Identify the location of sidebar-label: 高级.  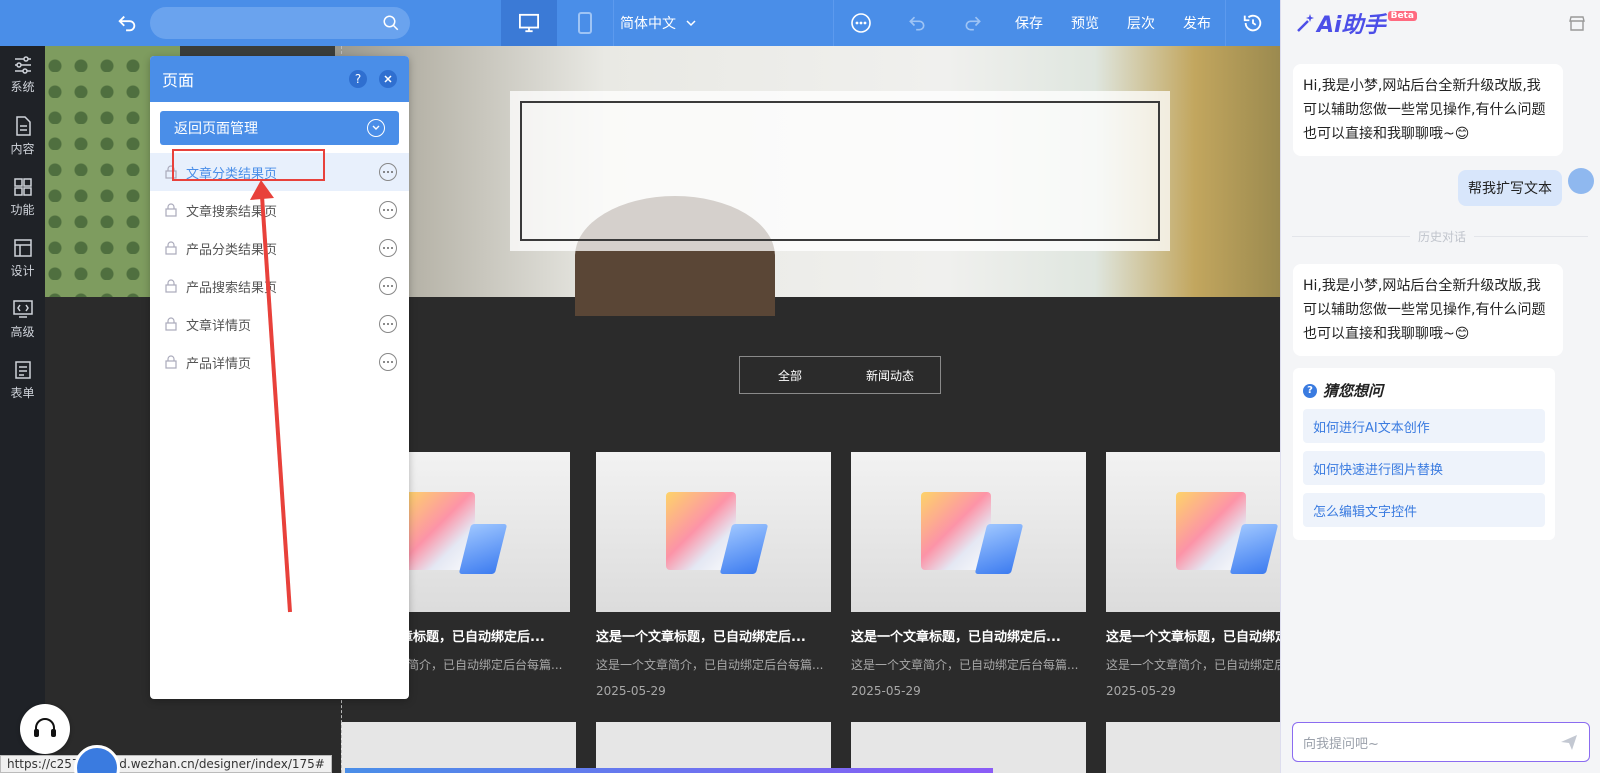
(22, 331).